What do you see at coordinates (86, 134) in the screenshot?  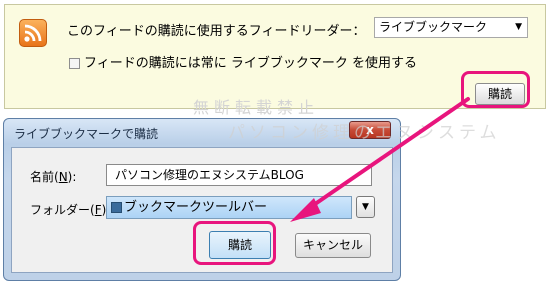 I see `dialog-title: ライブブックマークで購読` at bounding box center [86, 134].